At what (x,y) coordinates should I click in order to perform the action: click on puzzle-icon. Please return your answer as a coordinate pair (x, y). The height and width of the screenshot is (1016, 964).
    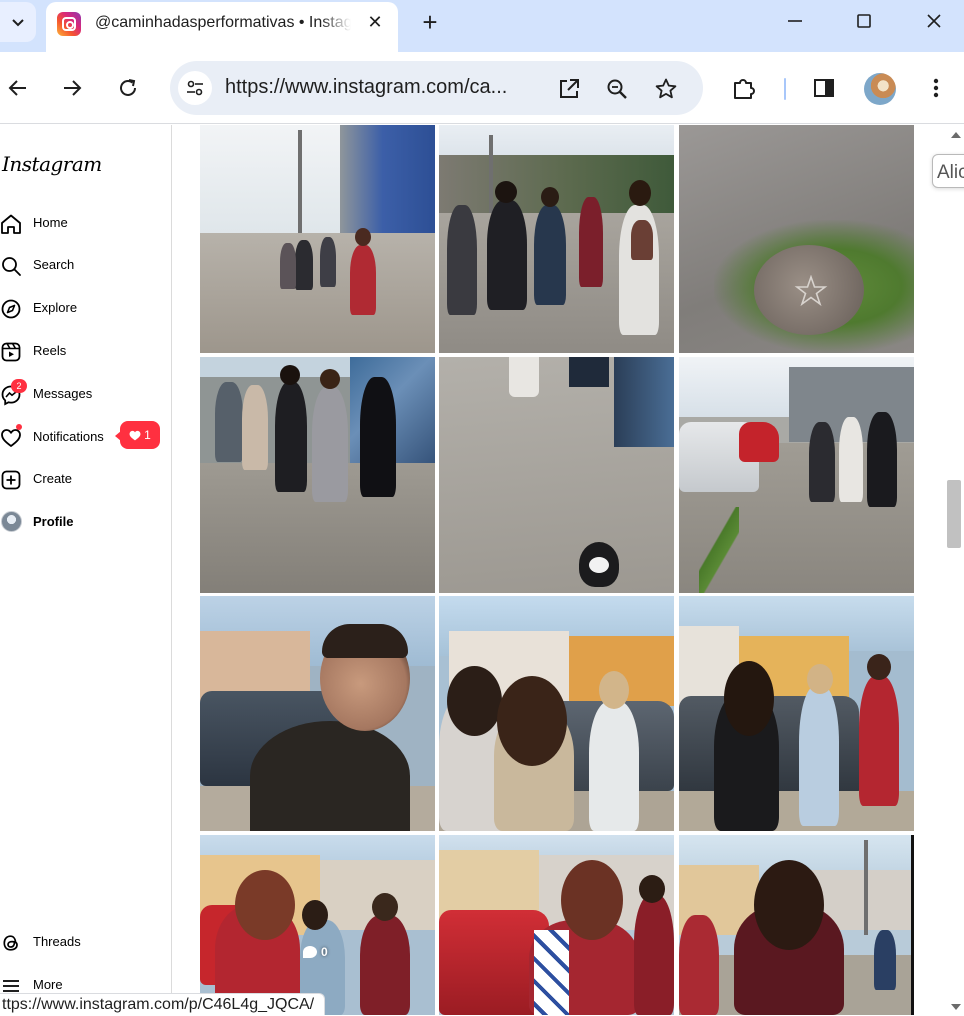
    Looking at the image, I should click on (744, 89).